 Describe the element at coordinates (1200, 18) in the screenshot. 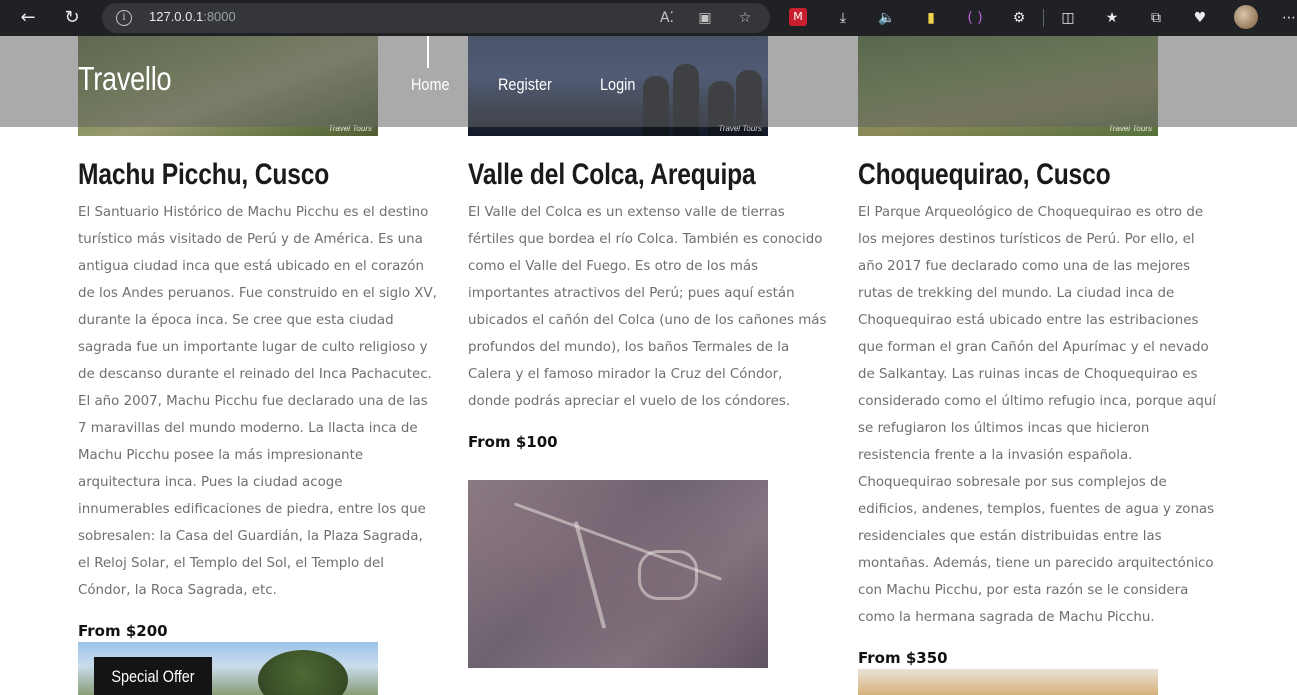

I see `performance-icon: ♥` at that location.